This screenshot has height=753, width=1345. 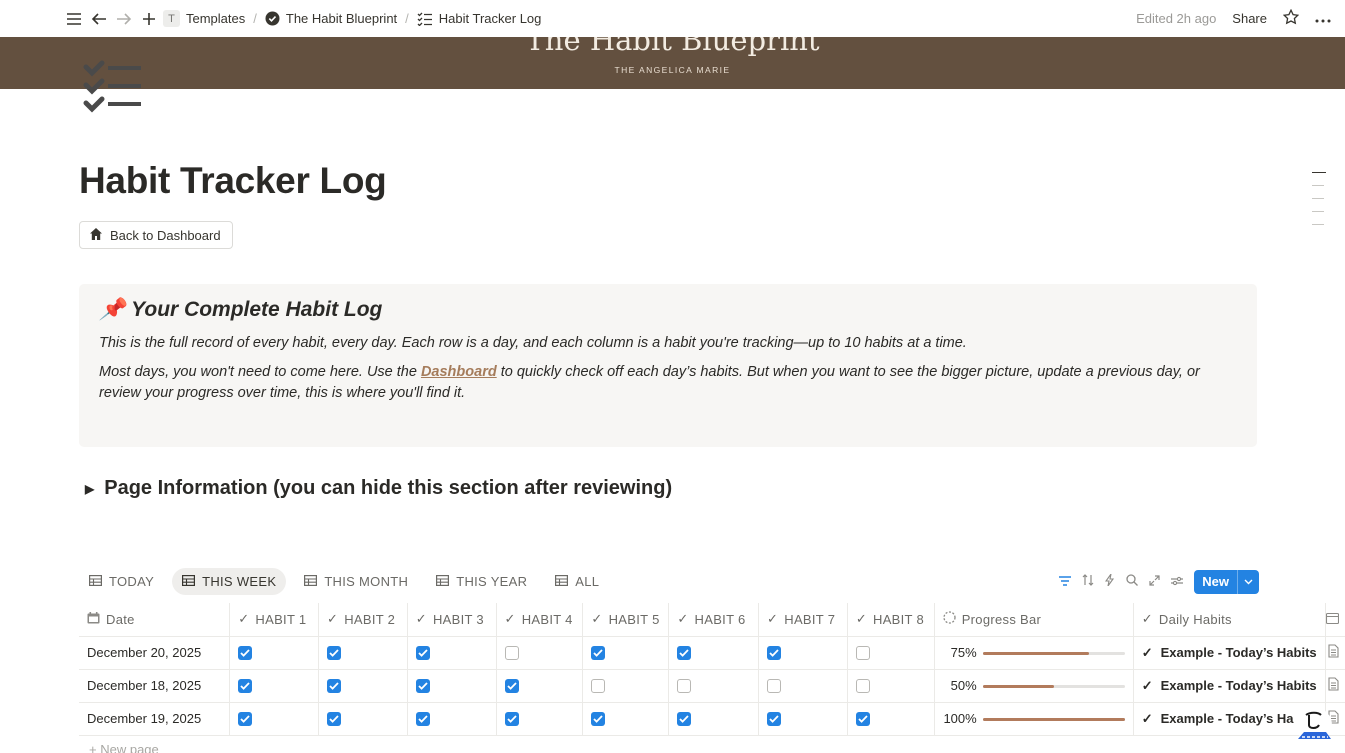 I want to click on toggle-triangle-icon: ▶, so click(x=89, y=489).